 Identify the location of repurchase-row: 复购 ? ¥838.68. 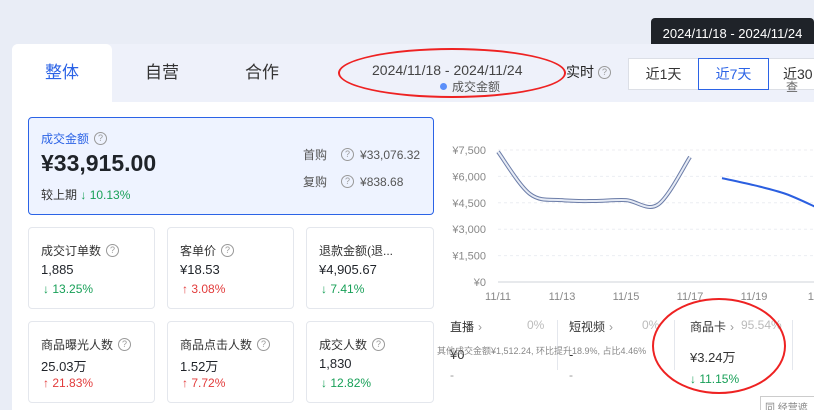
(353, 181).